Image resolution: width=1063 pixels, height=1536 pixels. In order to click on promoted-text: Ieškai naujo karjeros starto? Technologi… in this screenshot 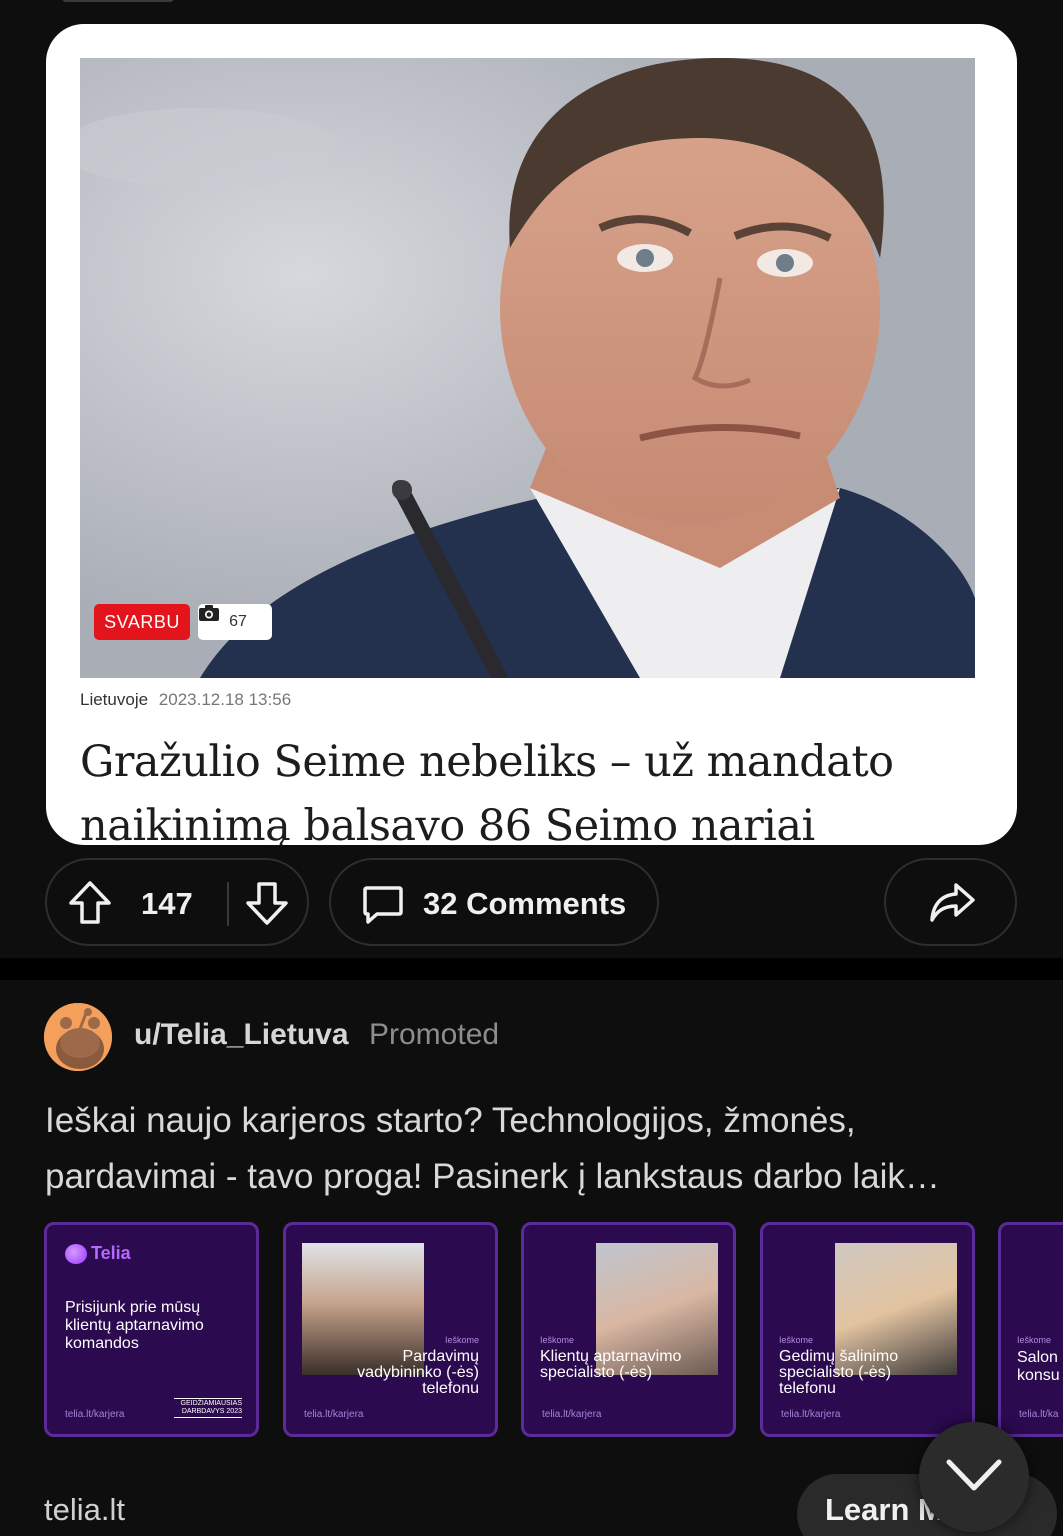, I will do `click(535, 1149)`.